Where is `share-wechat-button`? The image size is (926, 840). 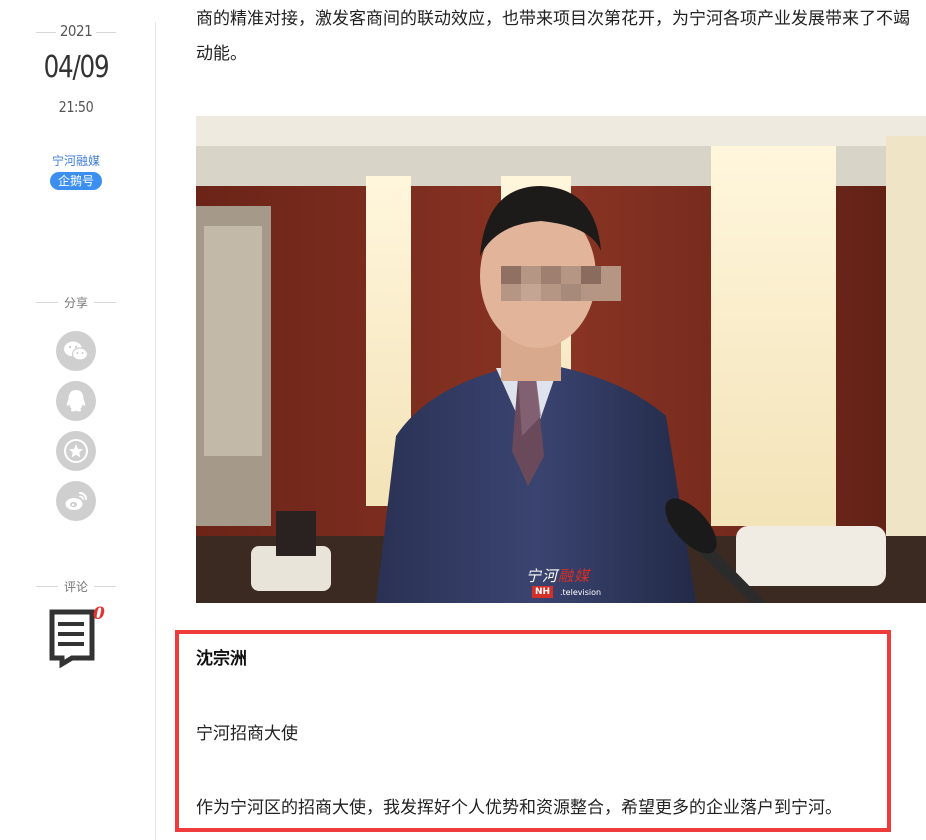 share-wechat-button is located at coordinates (76, 351).